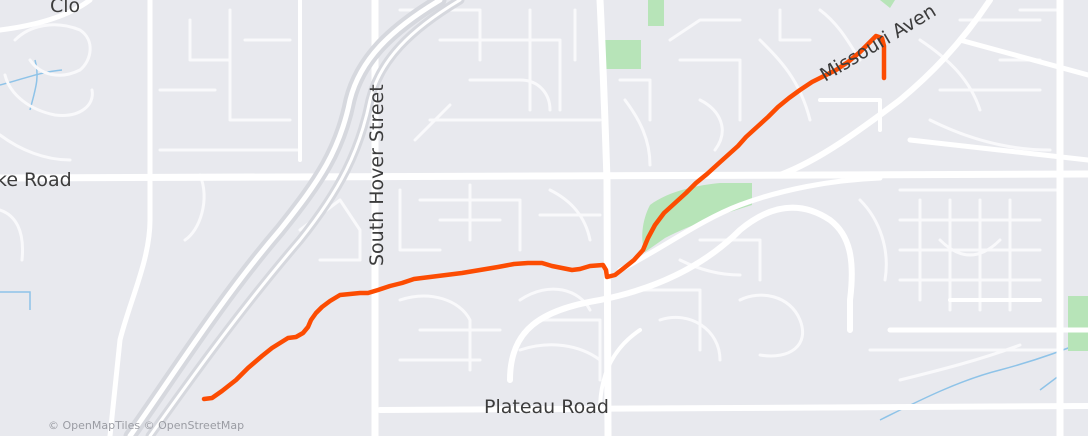 This screenshot has width=1088, height=436. What do you see at coordinates (94, 425) in the screenshot?
I see `attribution-openmaptiles: © OpenMapTiles` at bounding box center [94, 425].